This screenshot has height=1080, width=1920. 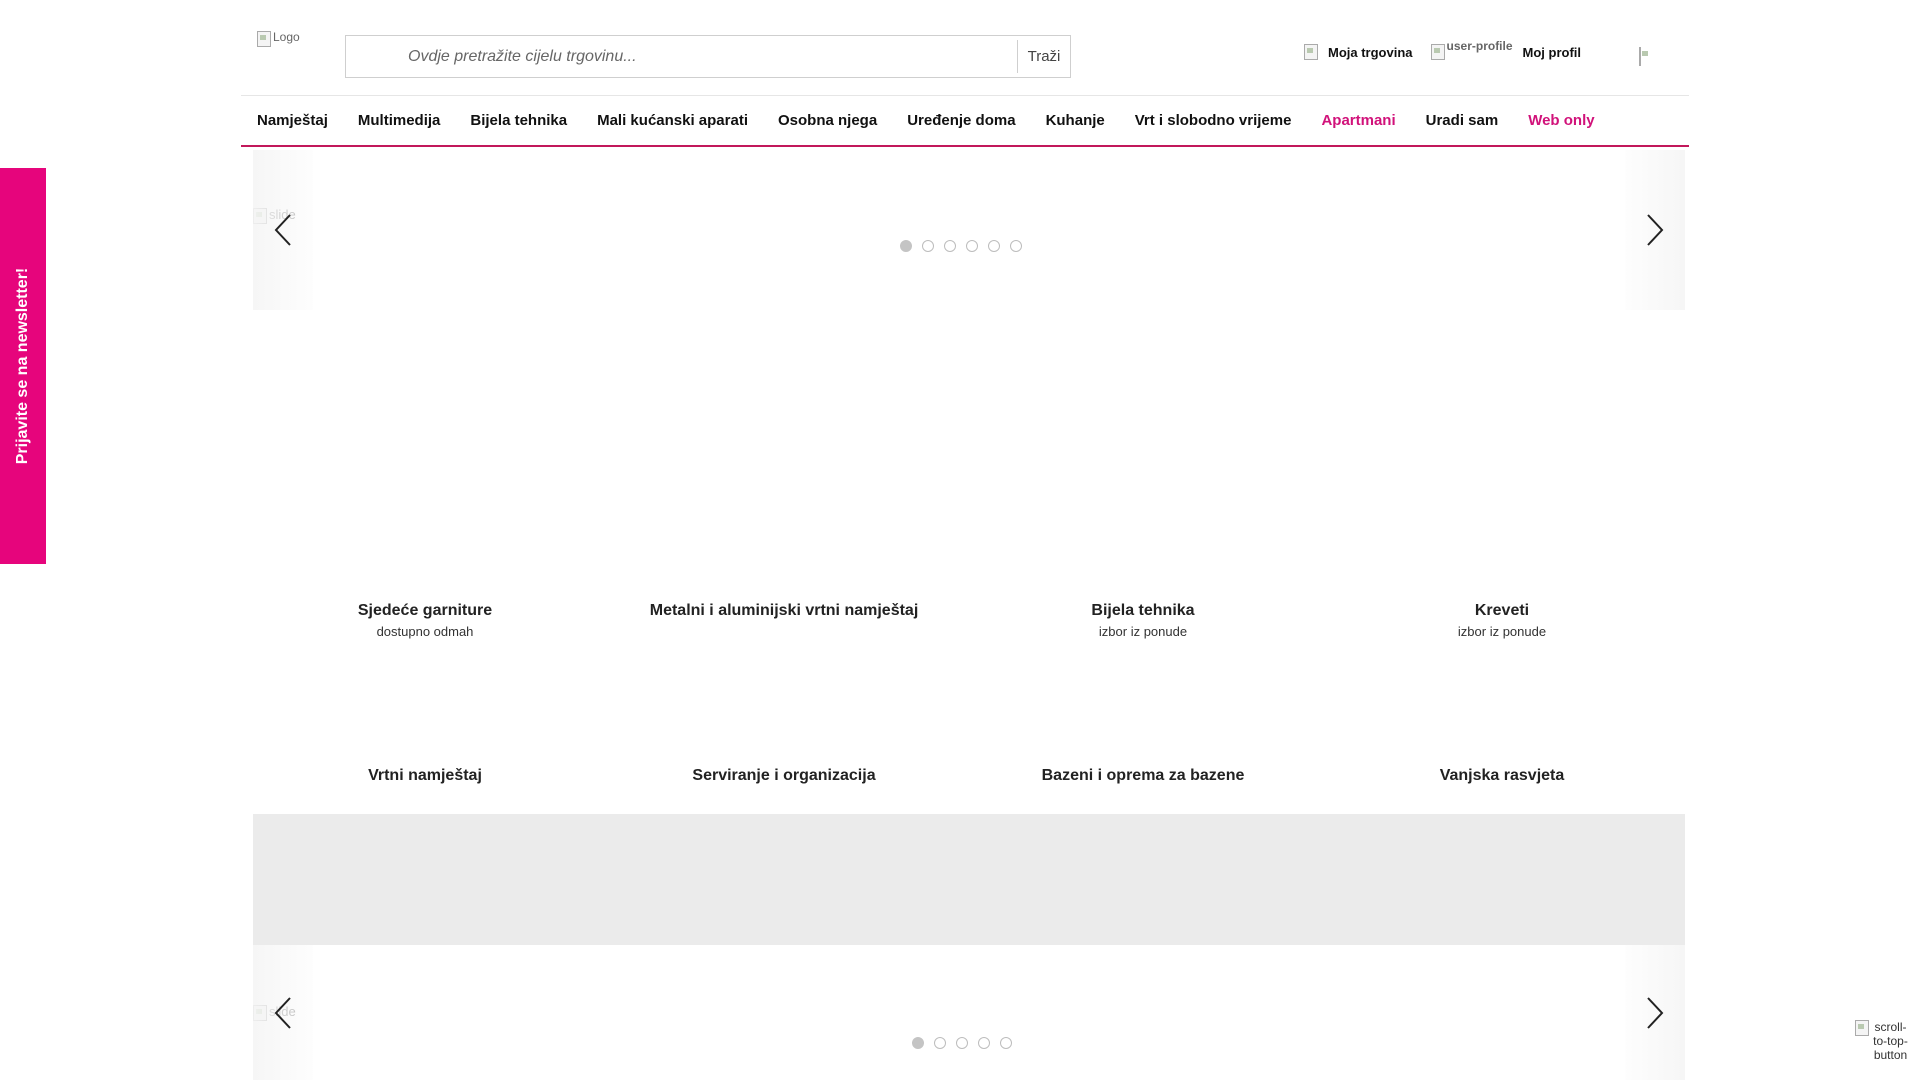 I want to click on category-title: Vanjska rasvjeta, so click(x=1502, y=775).